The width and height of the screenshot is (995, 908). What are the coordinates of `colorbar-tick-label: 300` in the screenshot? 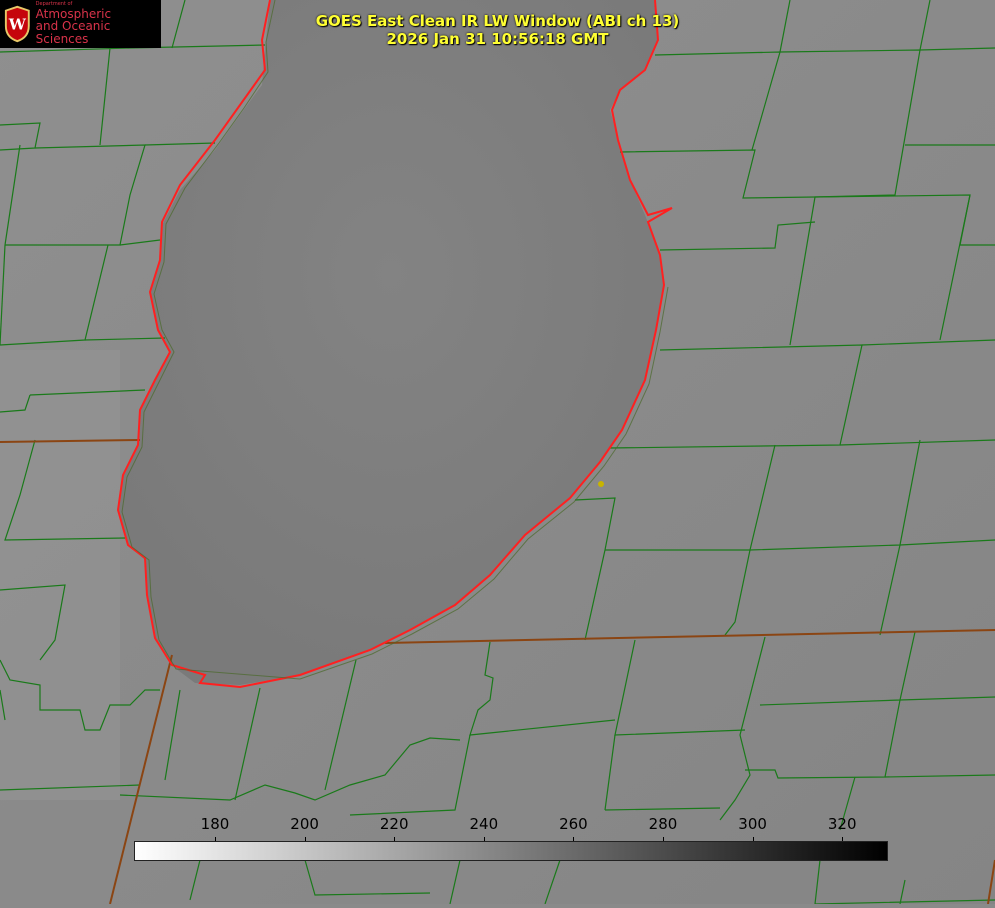 It's located at (752, 824).